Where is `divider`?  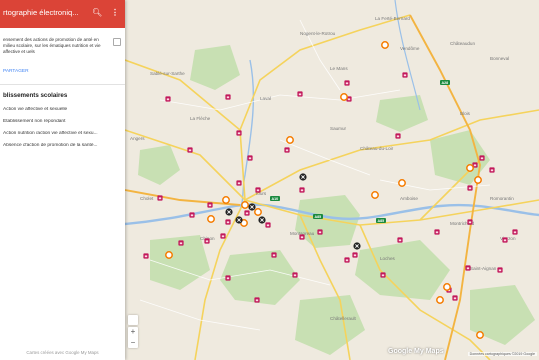
divider is located at coordinates (62, 84).